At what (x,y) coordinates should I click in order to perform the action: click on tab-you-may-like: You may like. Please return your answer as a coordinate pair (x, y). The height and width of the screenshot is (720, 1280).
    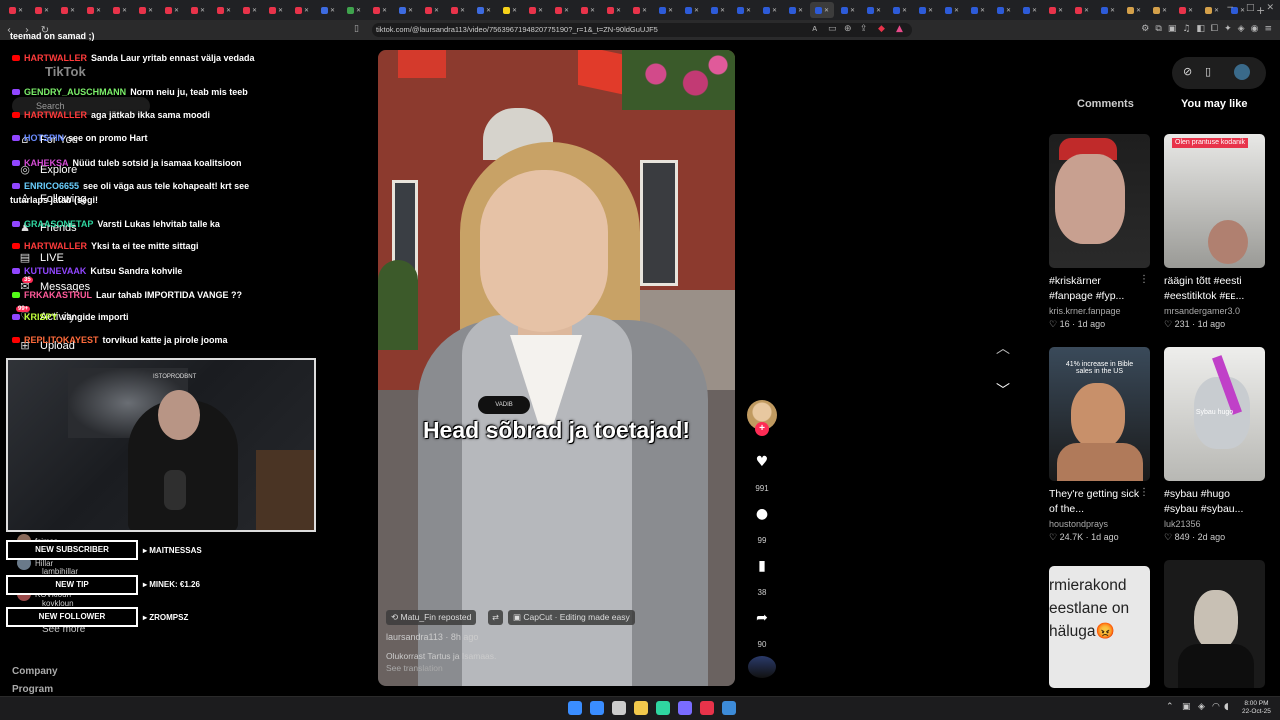
    Looking at the image, I should click on (1214, 104).